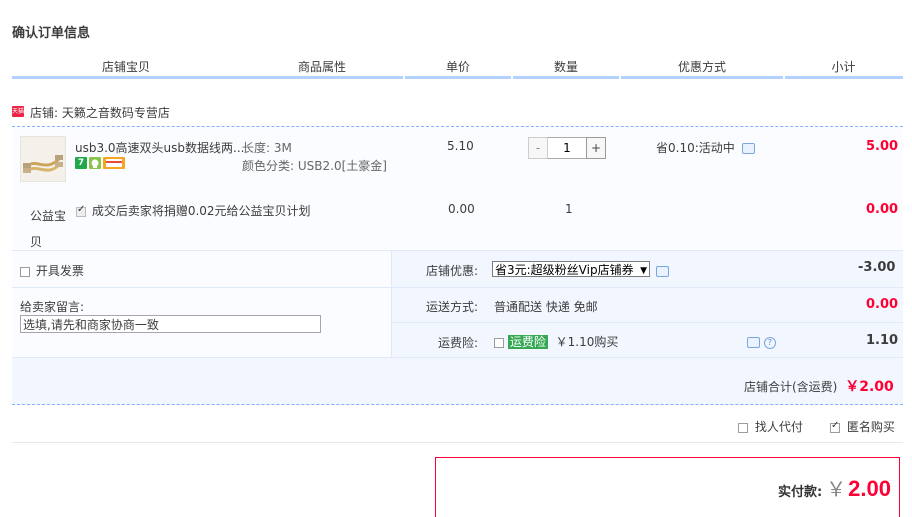 The width and height of the screenshot is (912, 517). Describe the element at coordinates (403, 67) in the screenshot. I see `header-gap` at that location.